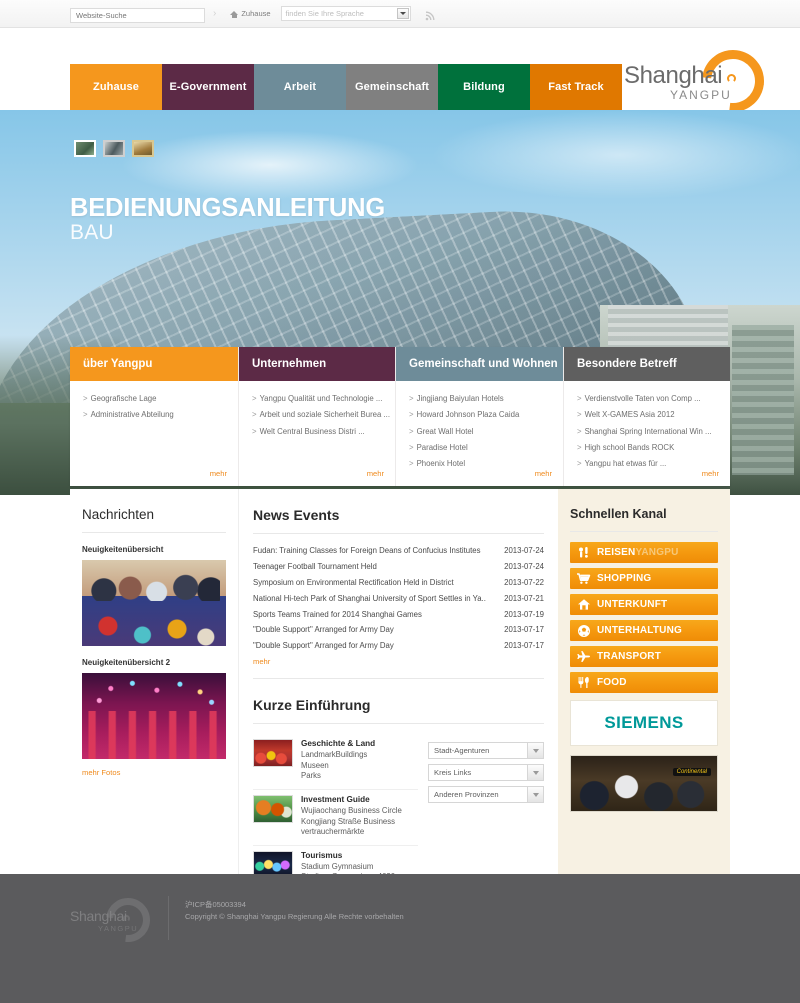 This screenshot has height=1003, width=800. Describe the element at coordinates (576, 87) in the screenshot. I see `nav-item-fast-track: Fast Track` at that location.